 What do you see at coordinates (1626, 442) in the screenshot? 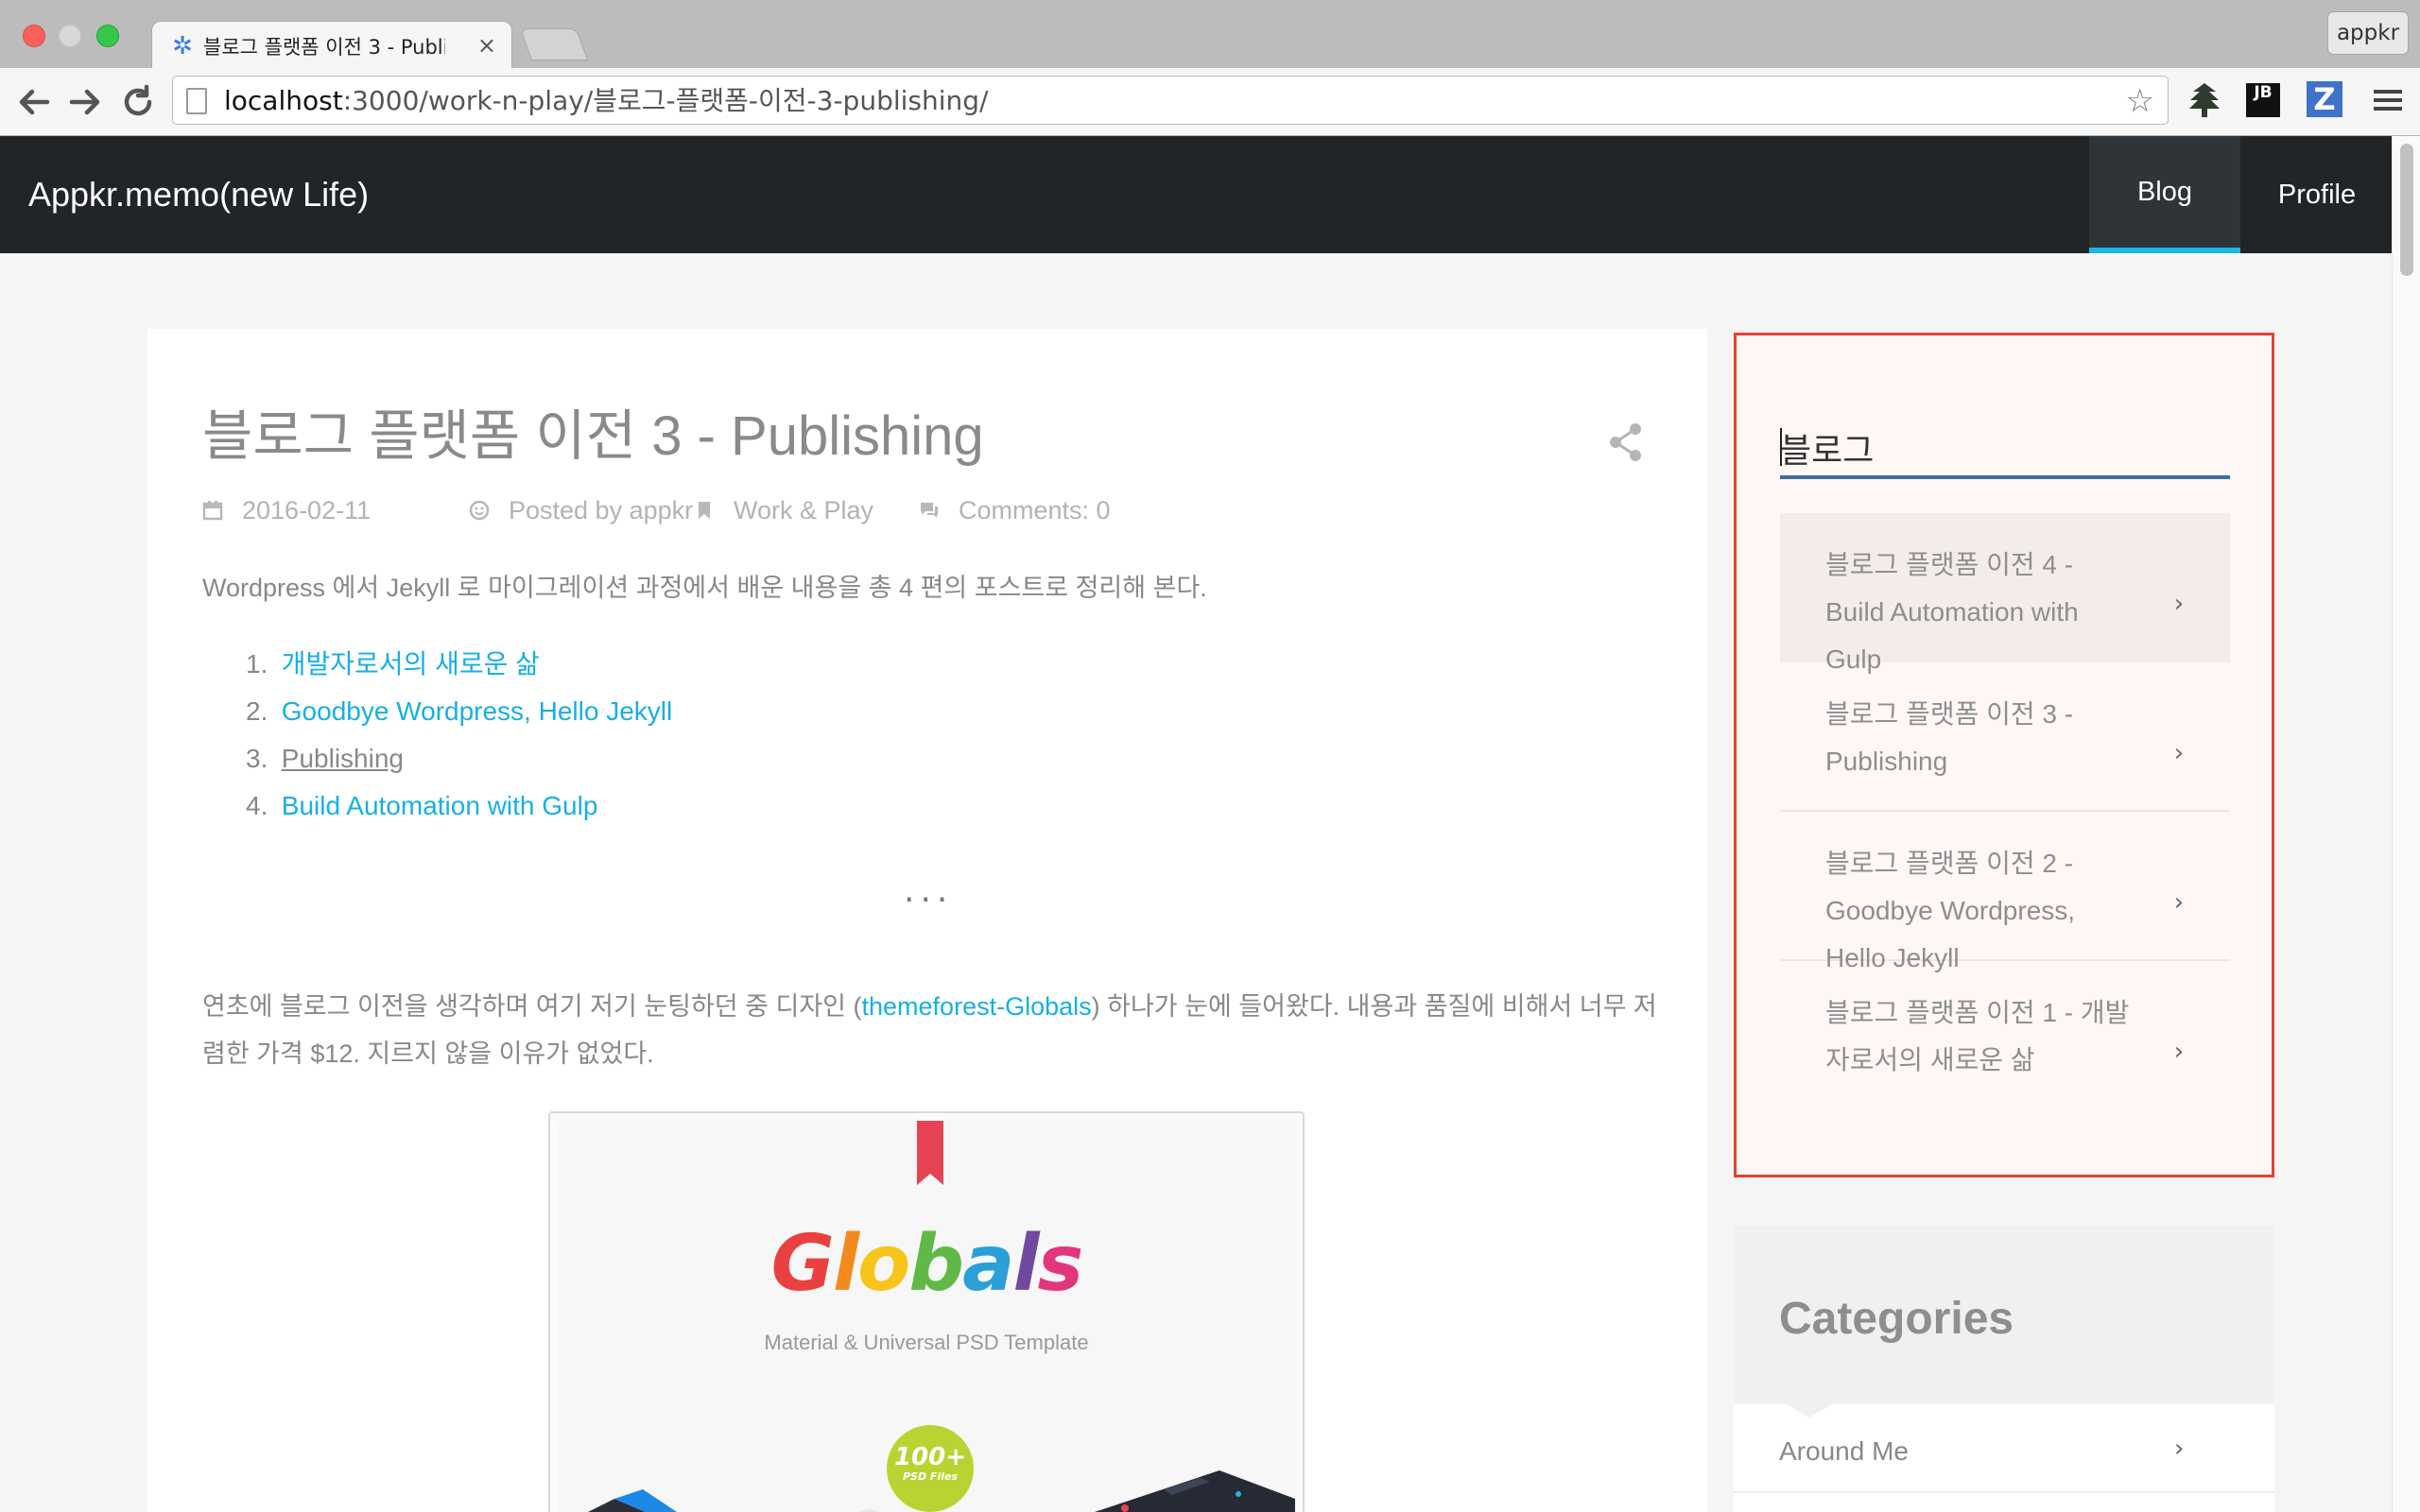
I see `share-icon` at bounding box center [1626, 442].